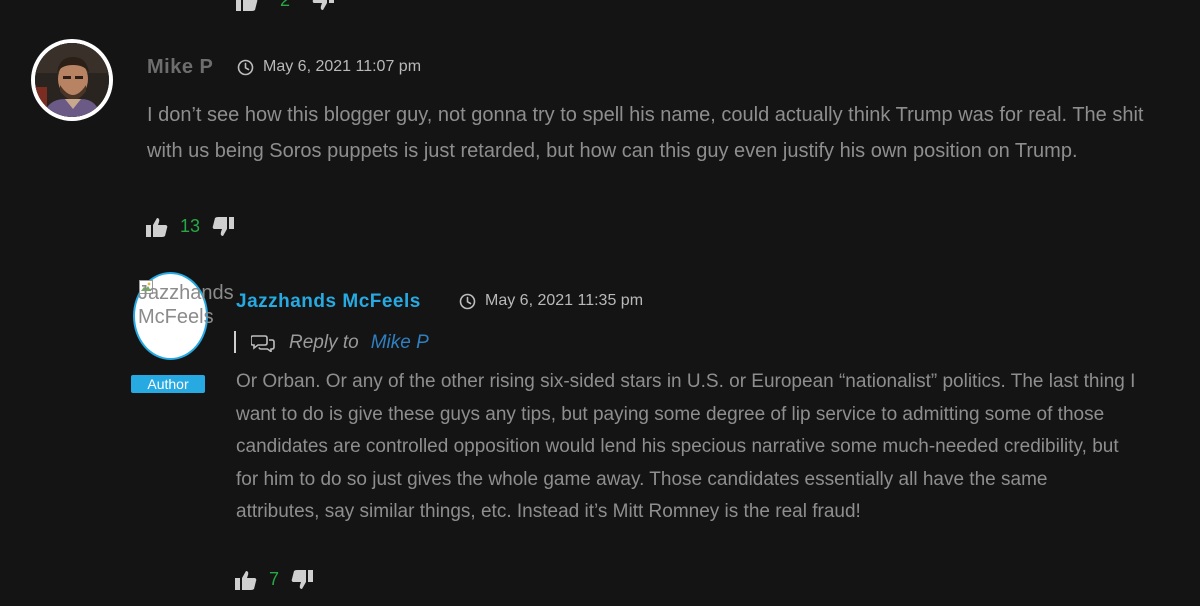  Describe the element at coordinates (168, 384) in the screenshot. I see `author-badge: Author` at that location.